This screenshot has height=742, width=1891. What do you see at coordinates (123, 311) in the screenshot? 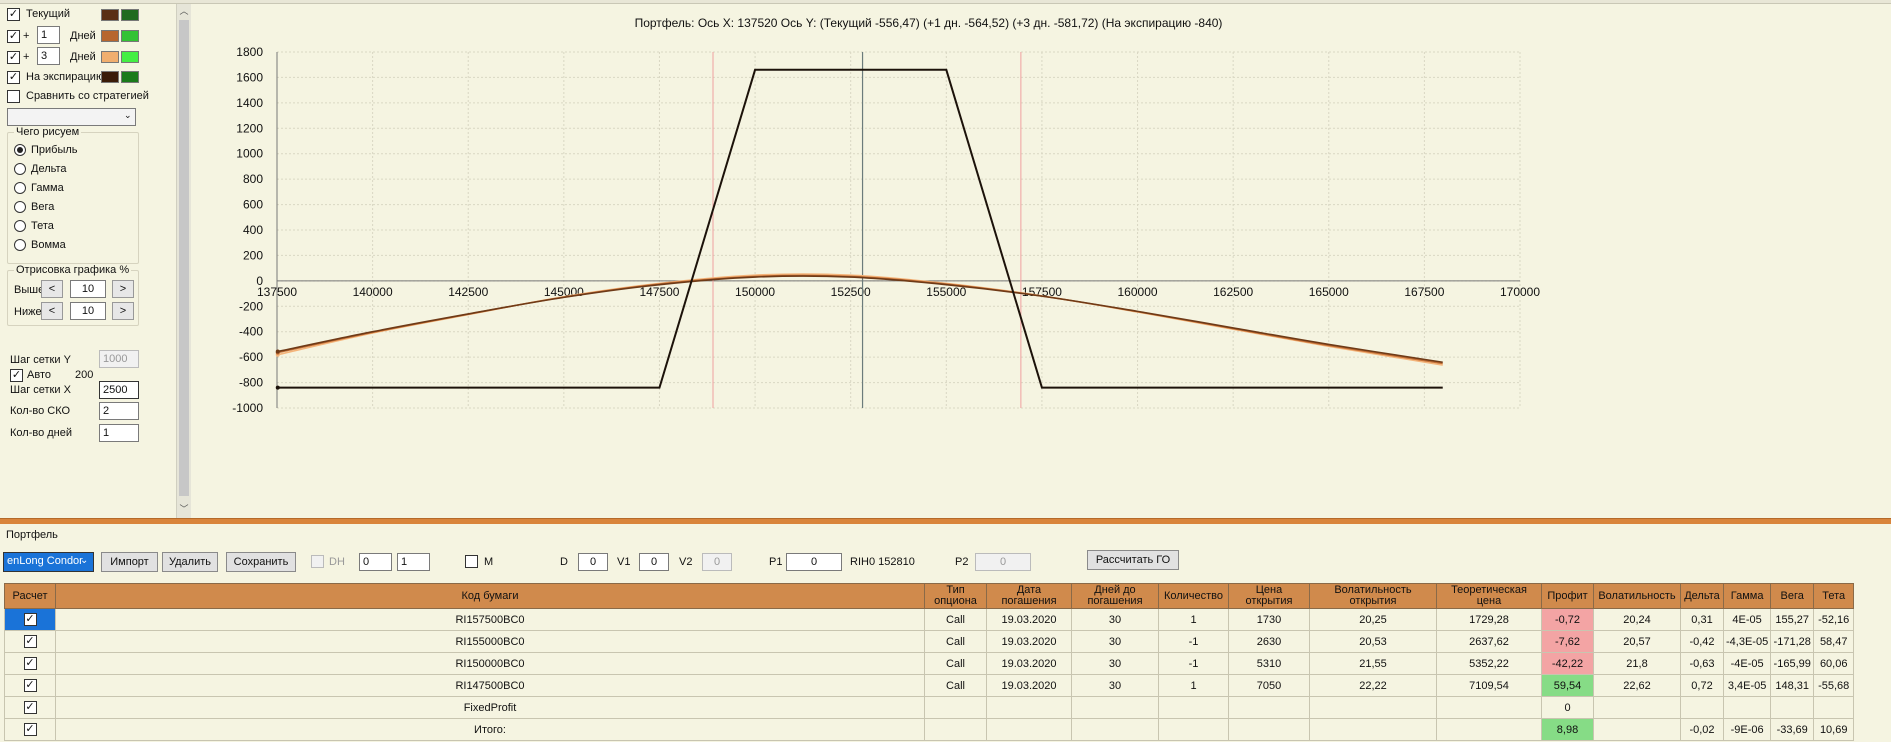
I see `below-increase-button: >` at bounding box center [123, 311].